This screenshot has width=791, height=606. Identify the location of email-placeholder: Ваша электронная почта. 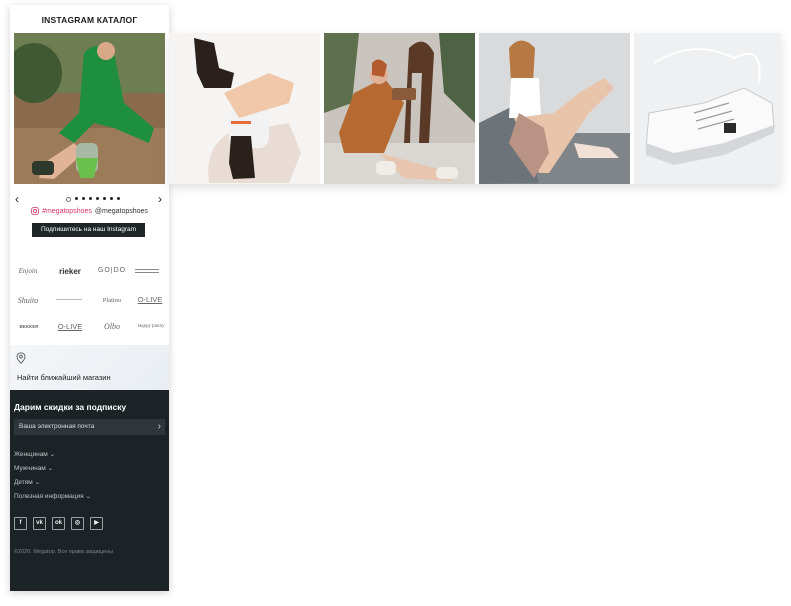
(57, 426).